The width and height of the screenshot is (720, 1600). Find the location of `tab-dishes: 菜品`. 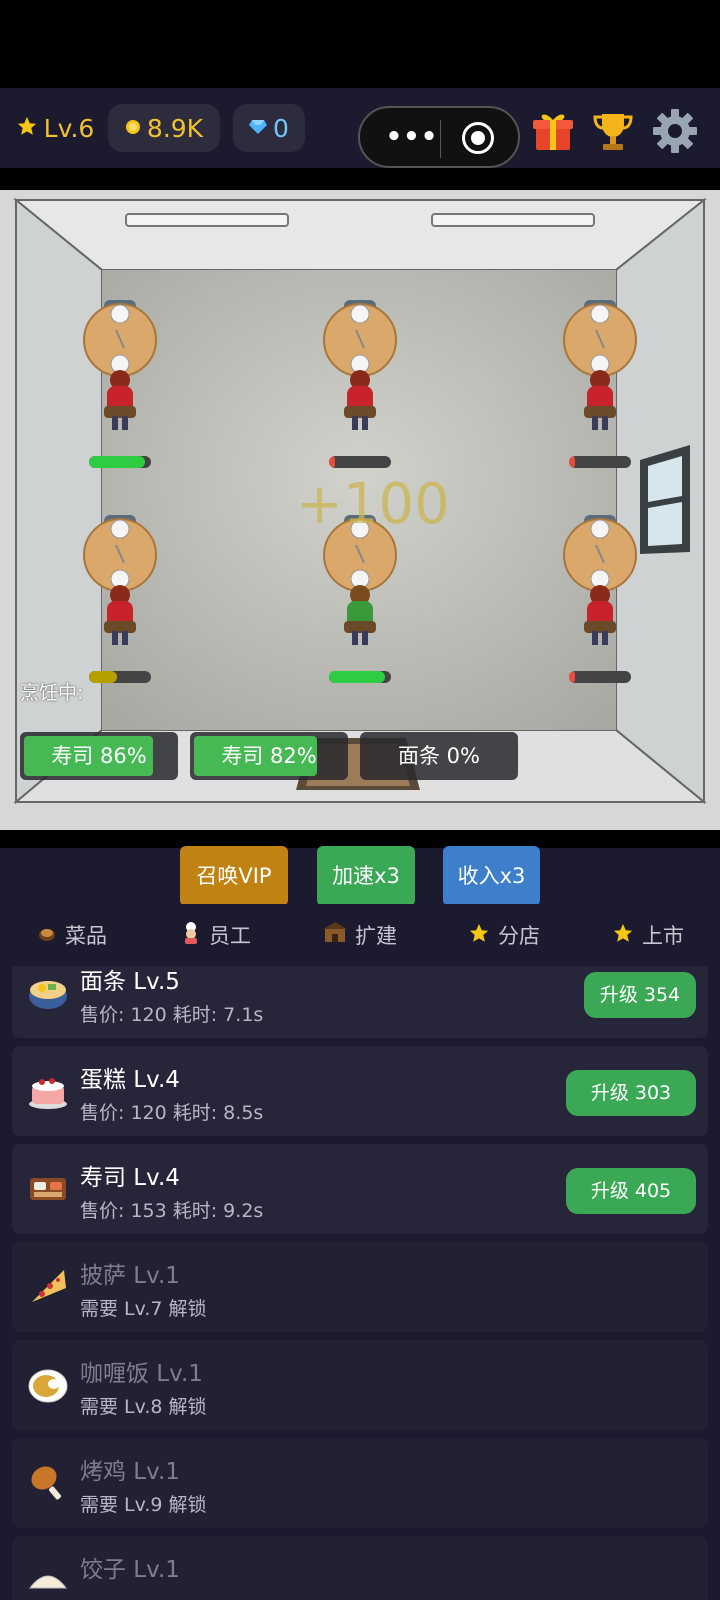

tab-dishes: 菜品 is located at coordinates (72, 935).